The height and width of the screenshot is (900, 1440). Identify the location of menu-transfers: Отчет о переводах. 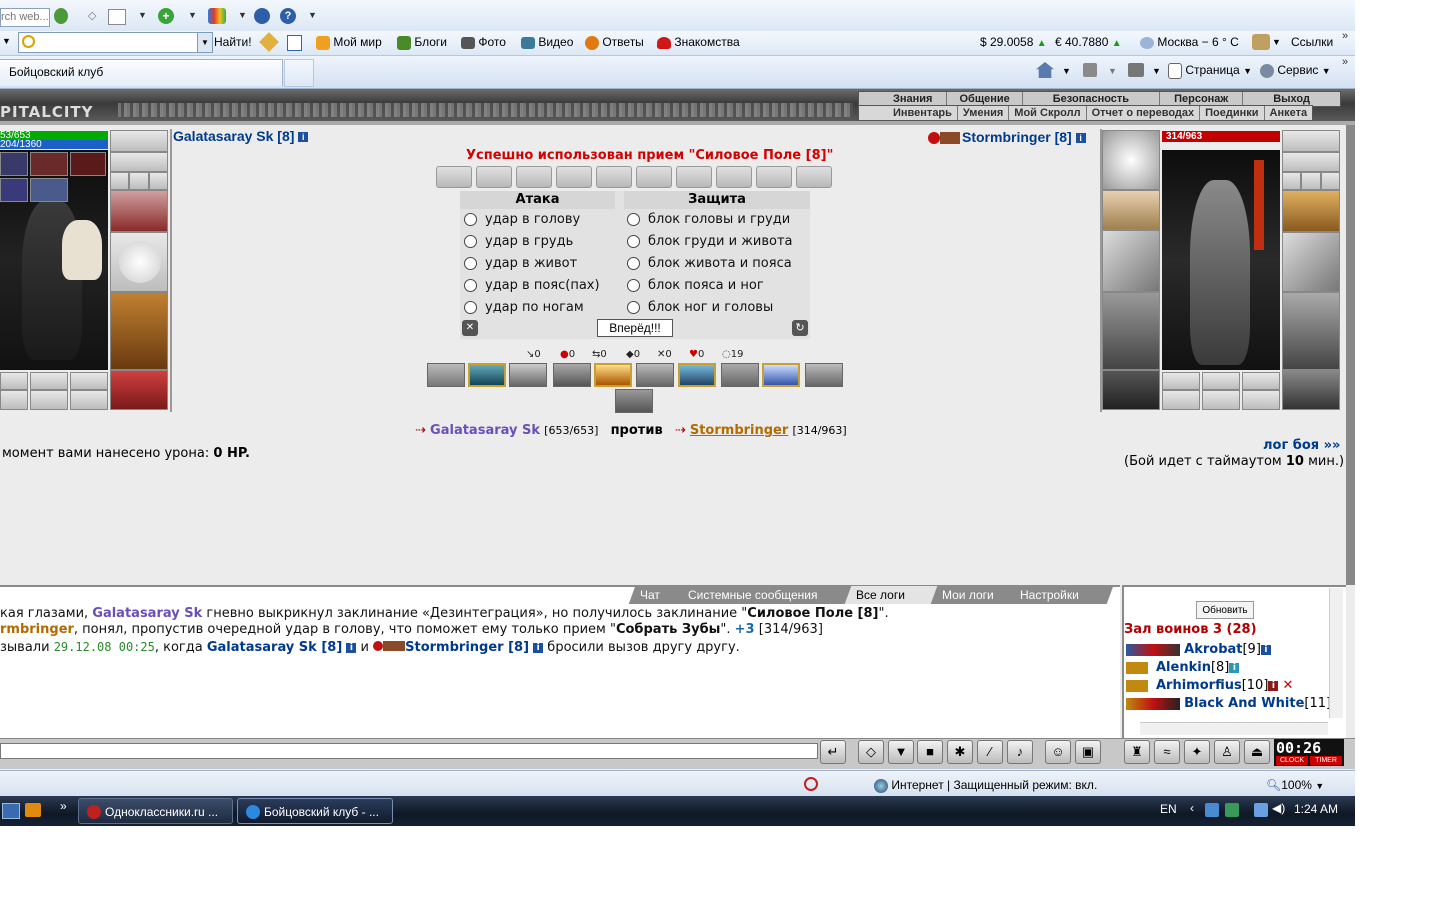
(1144, 113).